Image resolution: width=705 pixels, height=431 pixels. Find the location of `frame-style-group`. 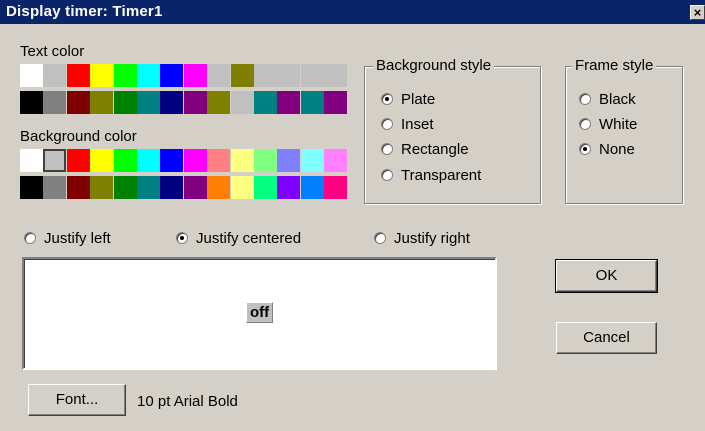

frame-style-group is located at coordinates (624, 135).